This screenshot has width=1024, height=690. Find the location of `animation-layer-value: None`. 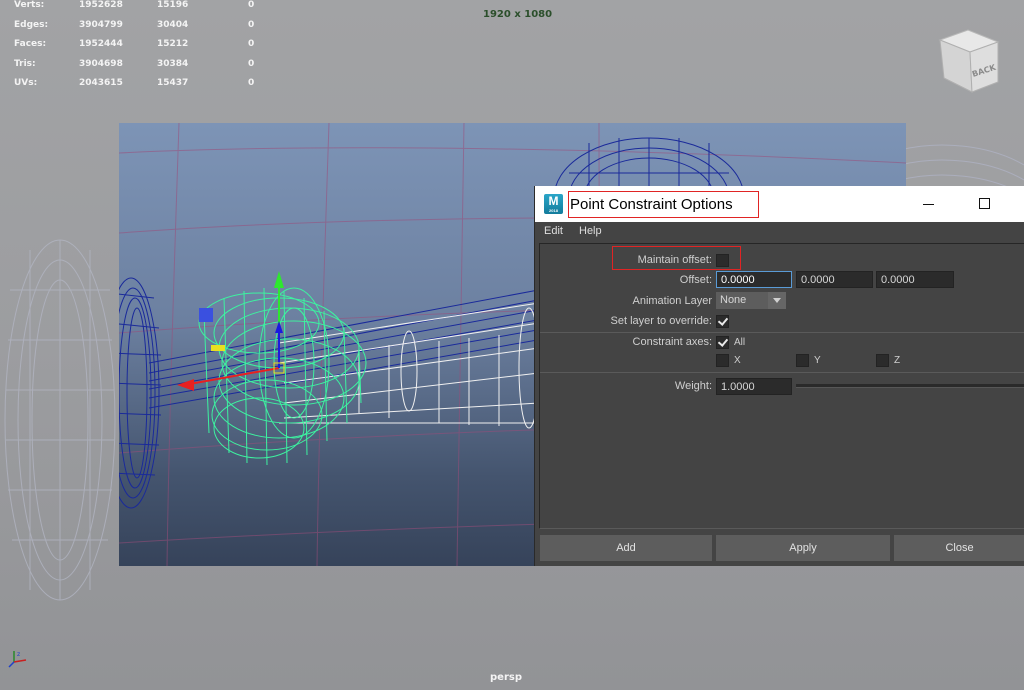

animation-layer-value: None is located at coordinates (733, 300).